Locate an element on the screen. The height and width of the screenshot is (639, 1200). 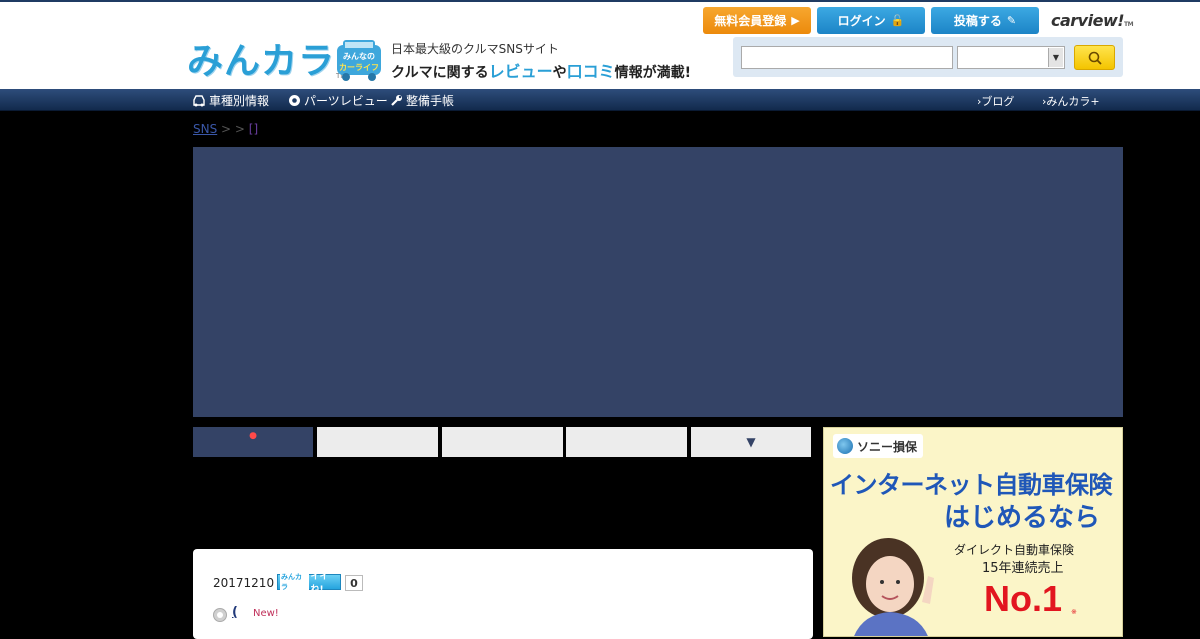
main-nav: 車種別情報 パーツレビュー 整備手帳 ›ブログ ›みんカラ+ is located at coordinates (600, 100).